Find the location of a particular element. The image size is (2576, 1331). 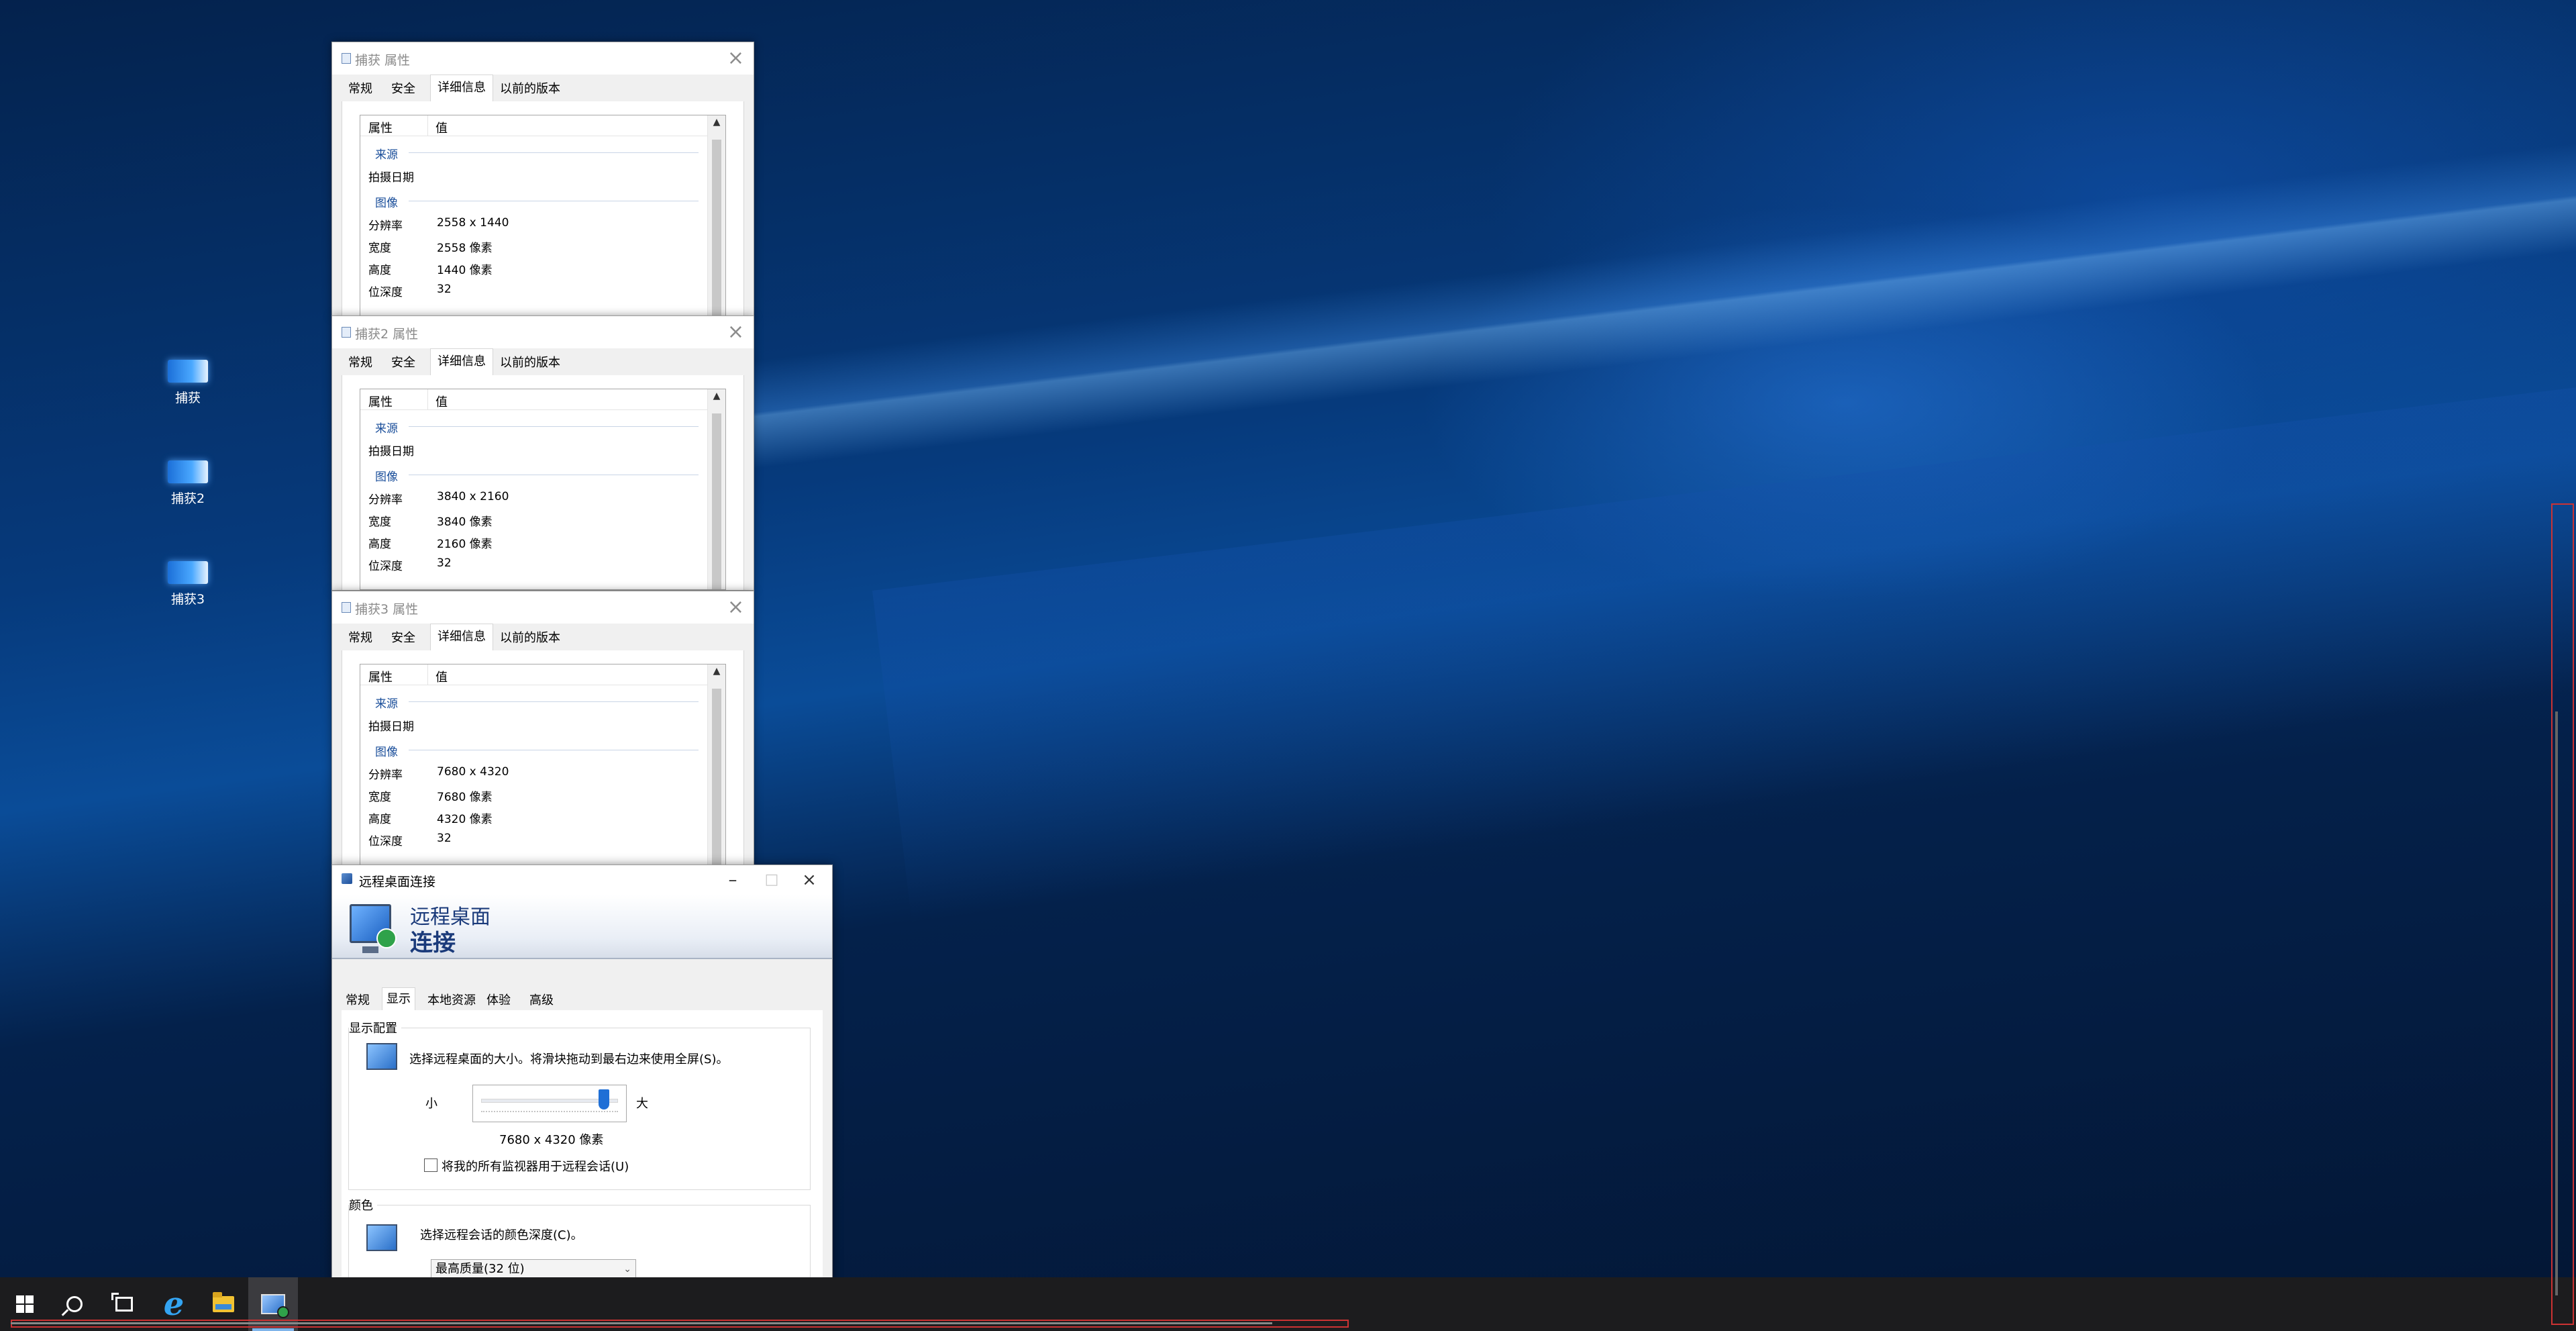

color-depth-value: 最高质量(32 位) is located at coordinates (480, 1269).